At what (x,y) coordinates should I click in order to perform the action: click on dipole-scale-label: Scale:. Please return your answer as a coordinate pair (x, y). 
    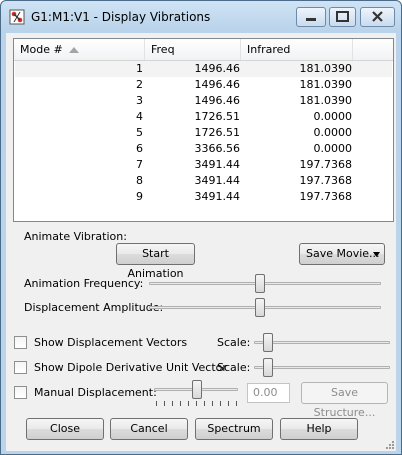
    Looking at the image, I should click on (234, 367).